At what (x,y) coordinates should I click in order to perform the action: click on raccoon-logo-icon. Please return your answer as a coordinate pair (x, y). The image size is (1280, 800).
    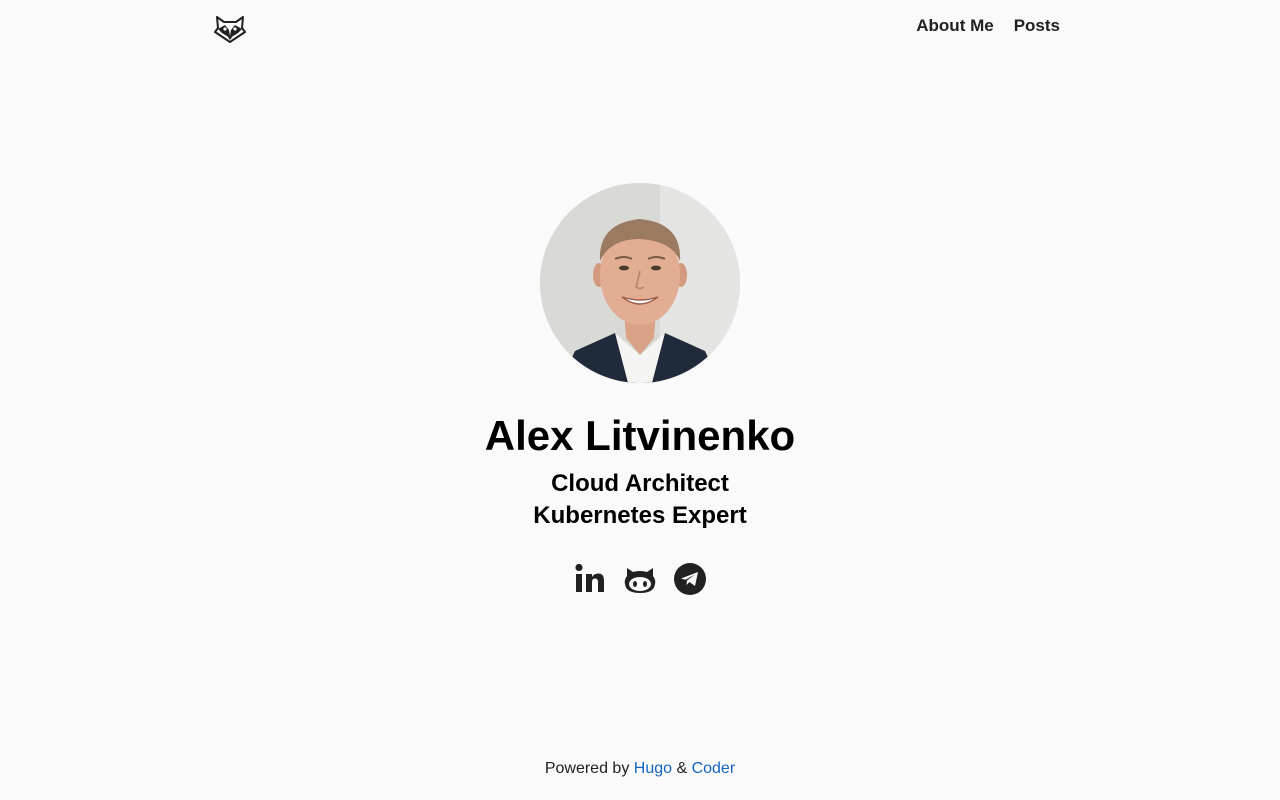
    Looking at the image, I should click on (230, 29).